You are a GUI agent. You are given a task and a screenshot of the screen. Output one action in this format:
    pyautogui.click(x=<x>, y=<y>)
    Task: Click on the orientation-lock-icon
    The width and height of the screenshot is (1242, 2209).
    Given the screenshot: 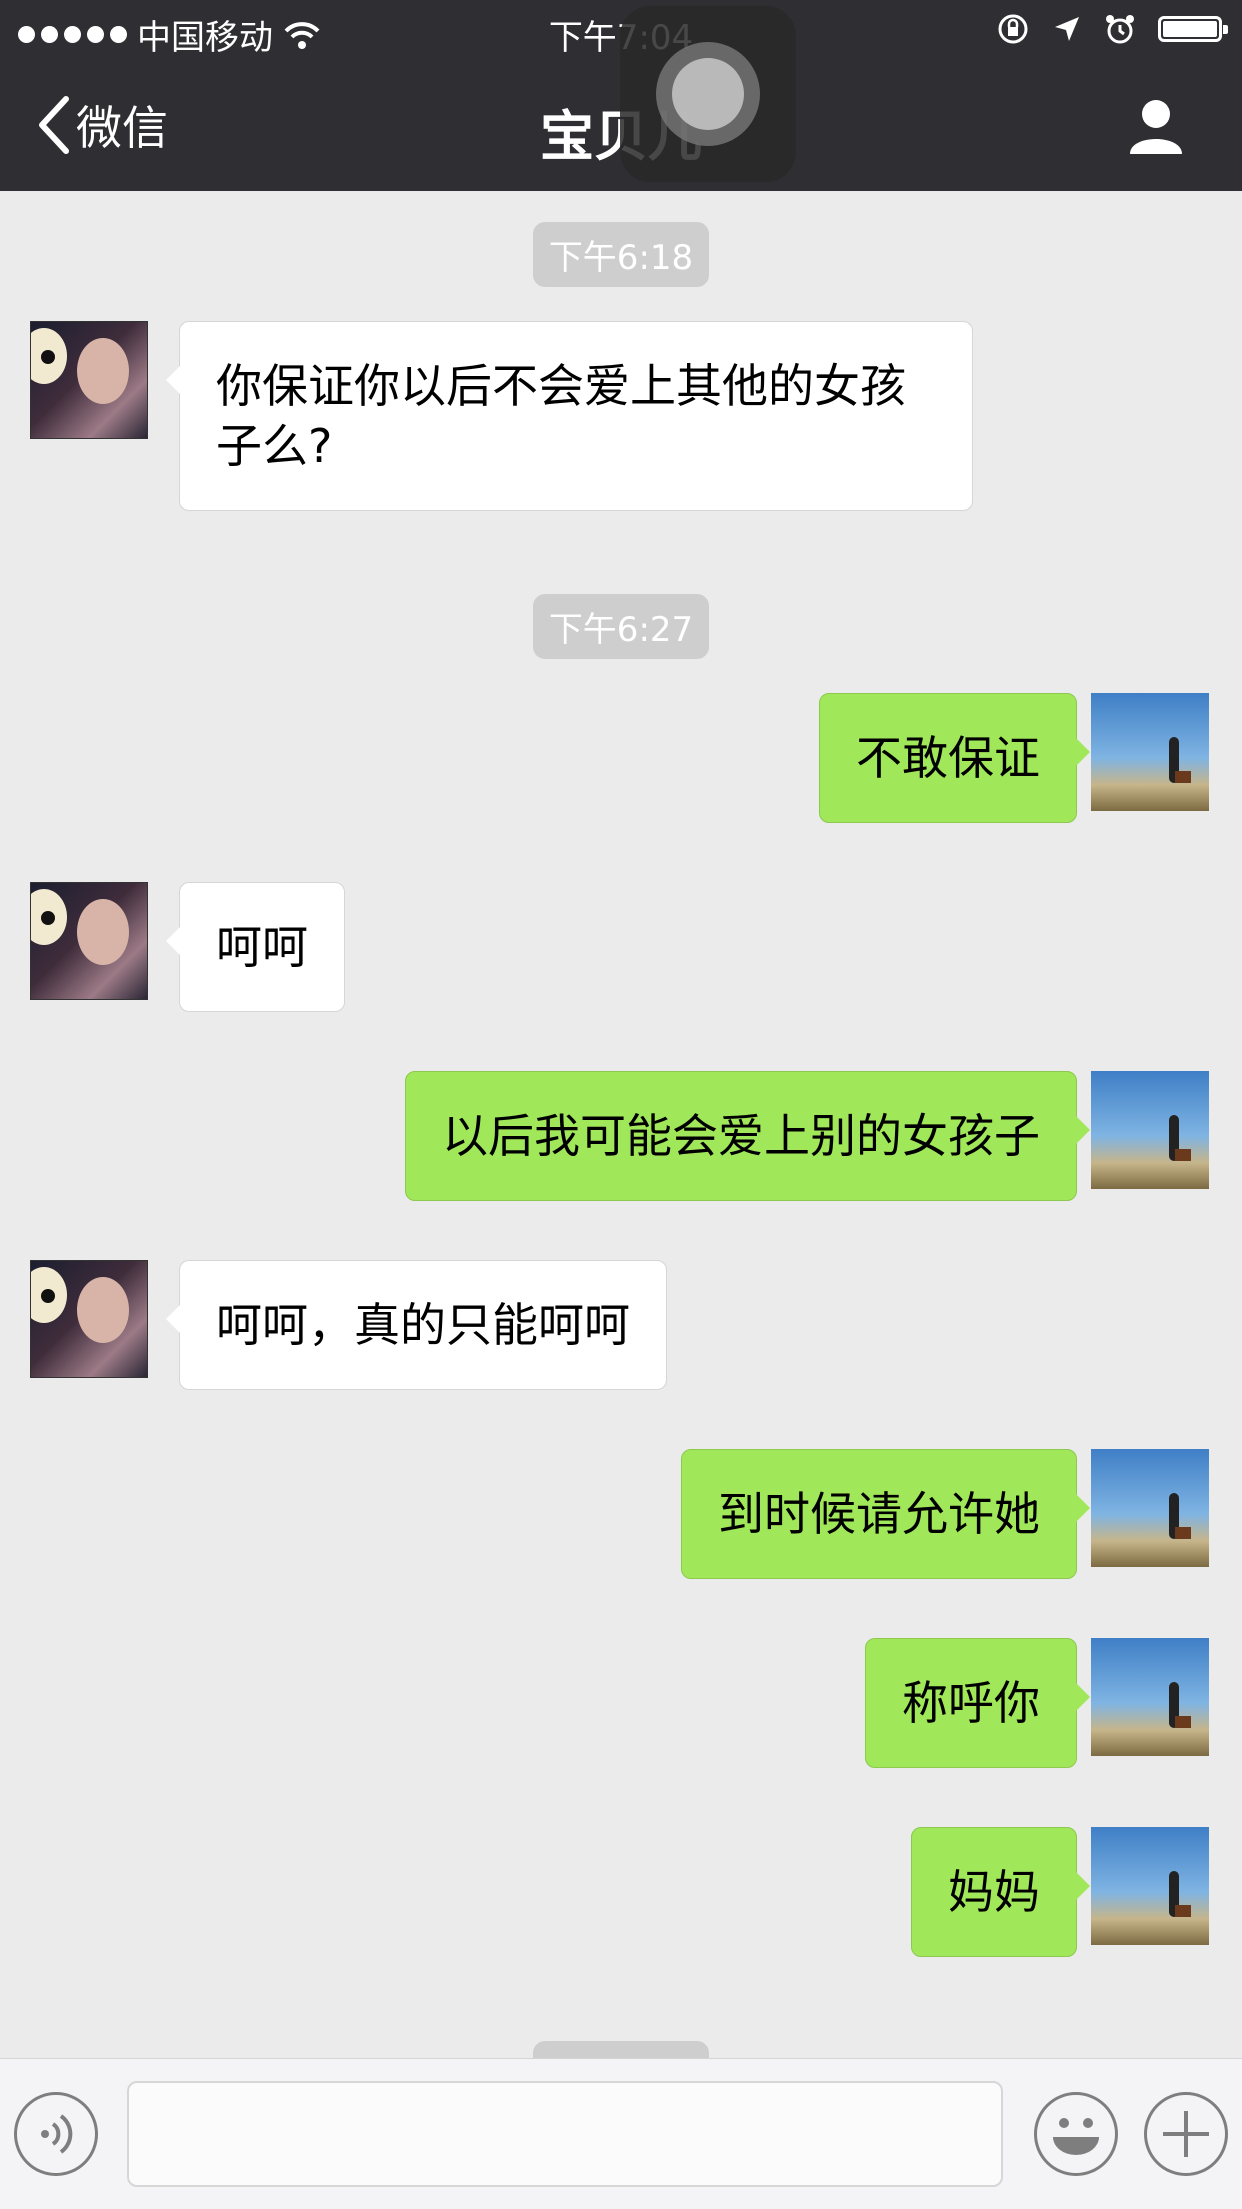 What is the action you would take?
    pyautogui.click(x=1013, y=29)
    